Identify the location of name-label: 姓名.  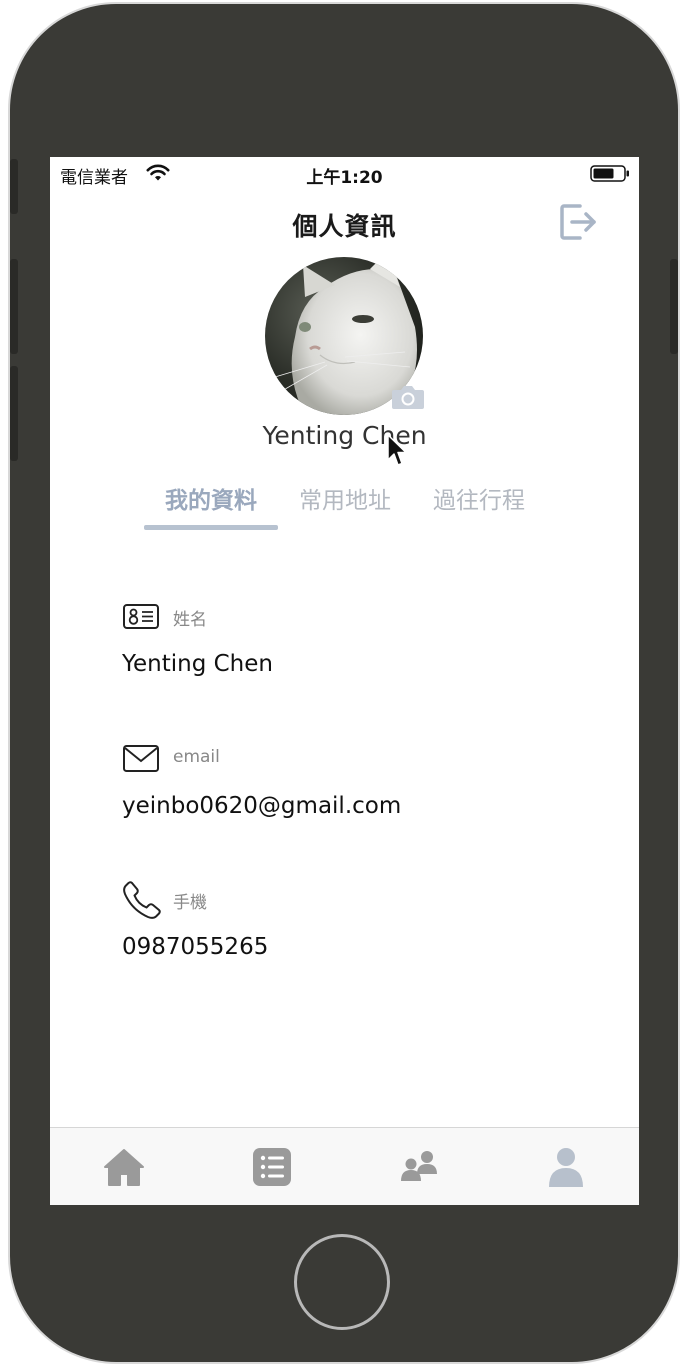
(190, 620).